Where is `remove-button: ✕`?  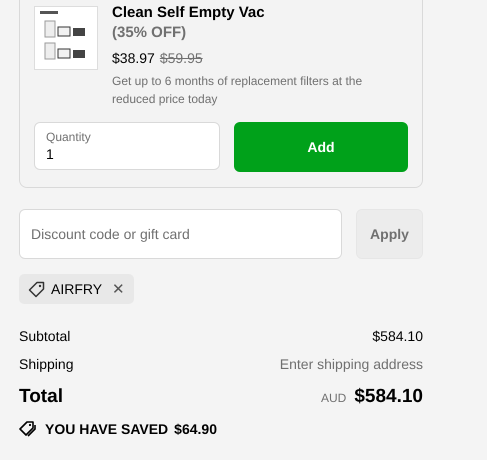 remove-button: ✕ is located at coordinates (119, 289).